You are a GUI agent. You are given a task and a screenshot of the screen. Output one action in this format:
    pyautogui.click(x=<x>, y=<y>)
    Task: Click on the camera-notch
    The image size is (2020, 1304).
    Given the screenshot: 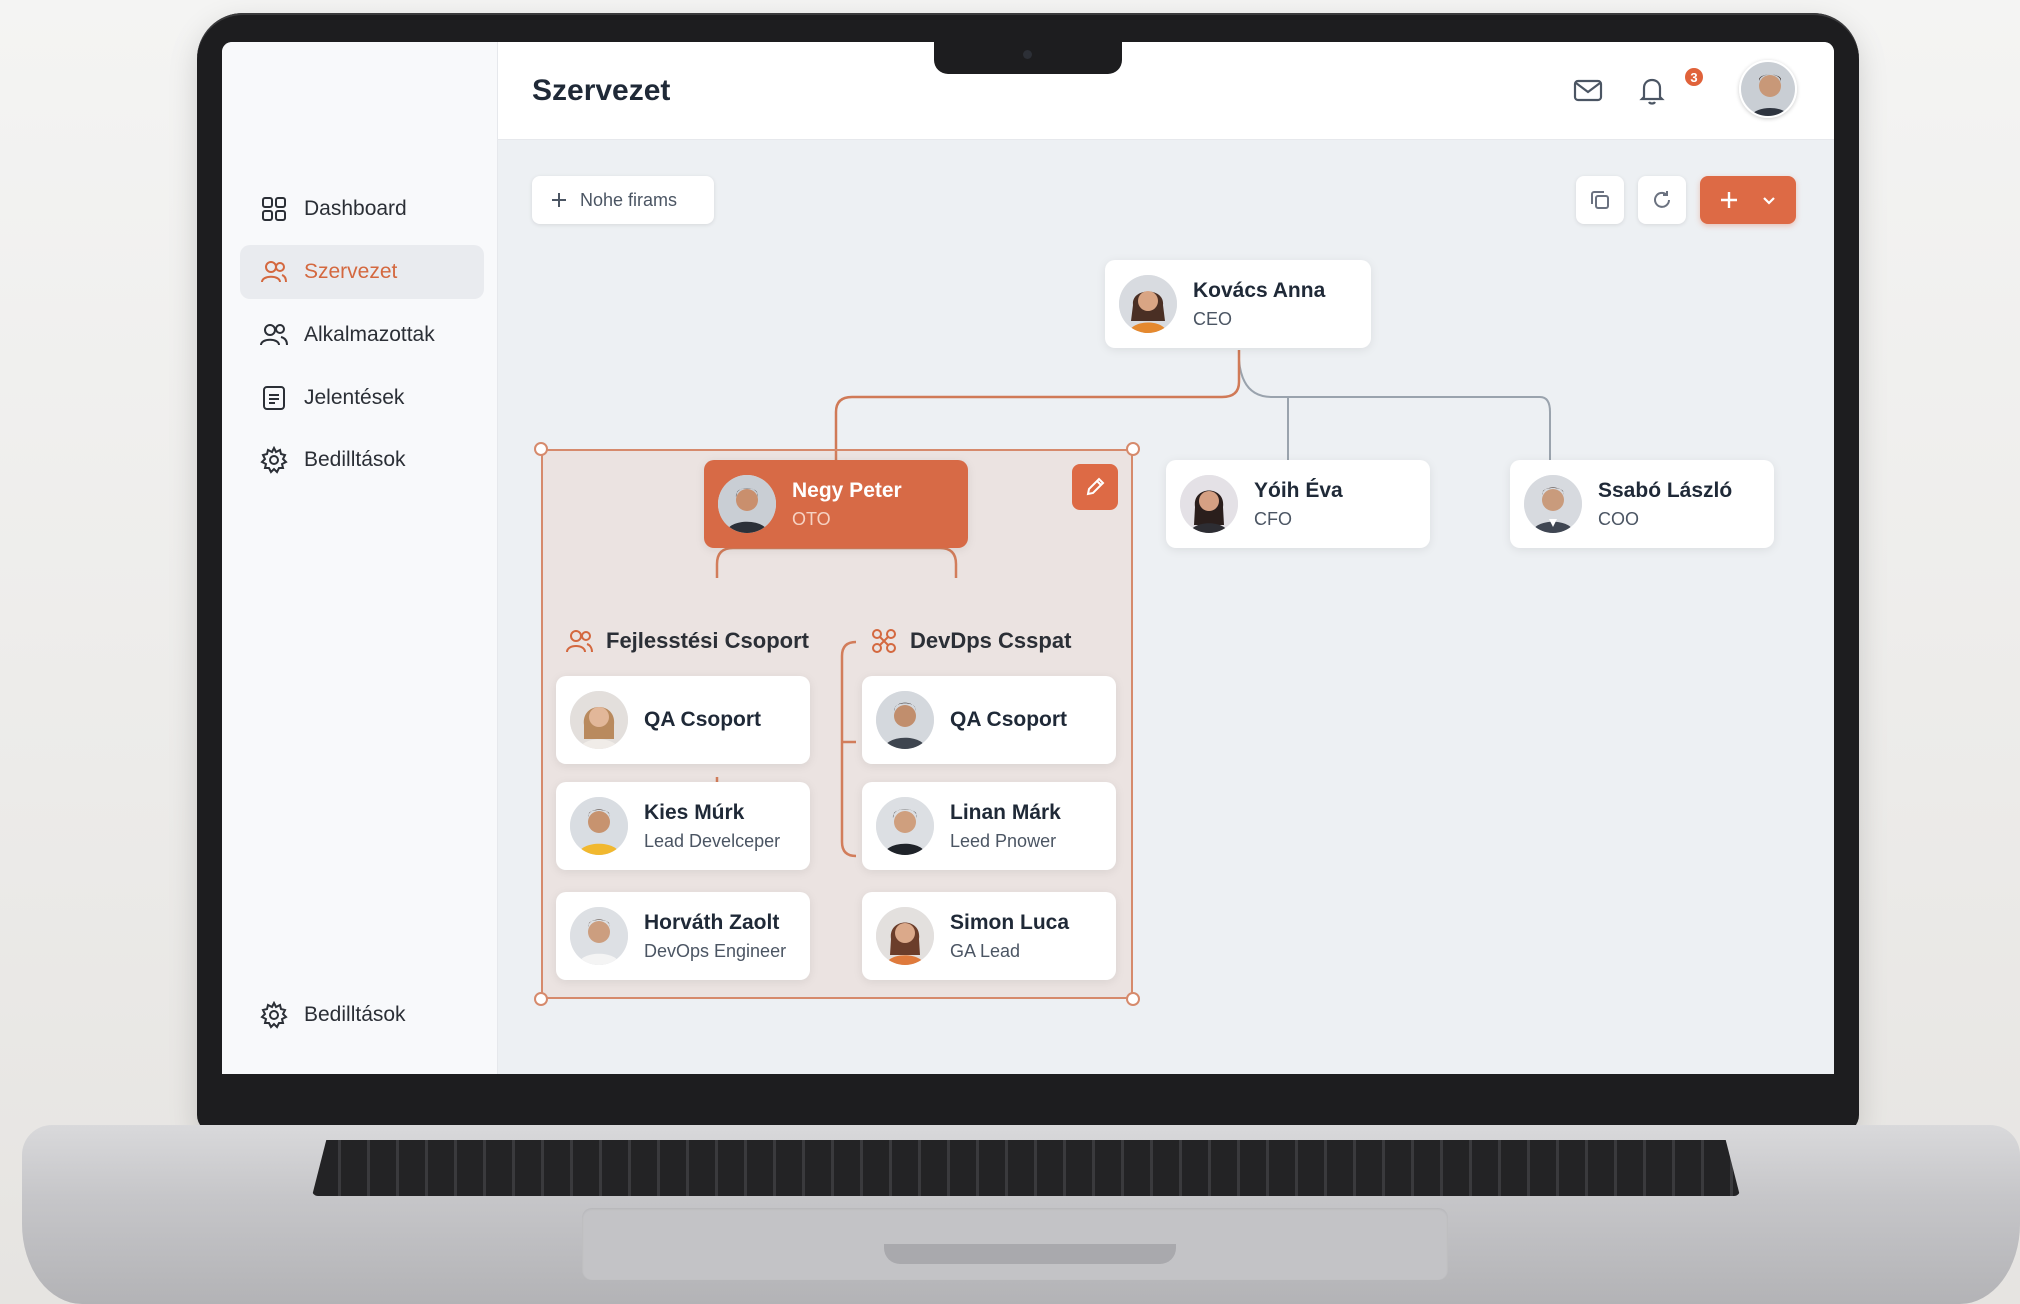 What is the action you would take?
    pyautogui.click(x=1028, y=58)
    